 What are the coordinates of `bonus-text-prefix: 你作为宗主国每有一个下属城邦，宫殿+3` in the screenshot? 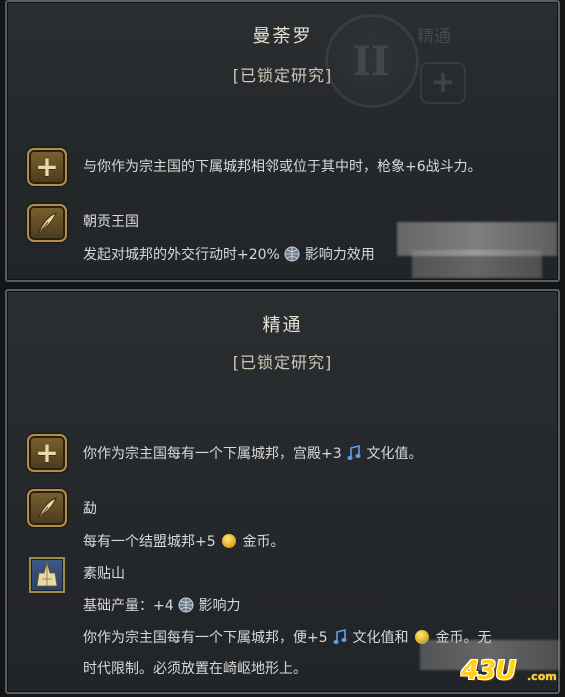 It's located at (212, 454).